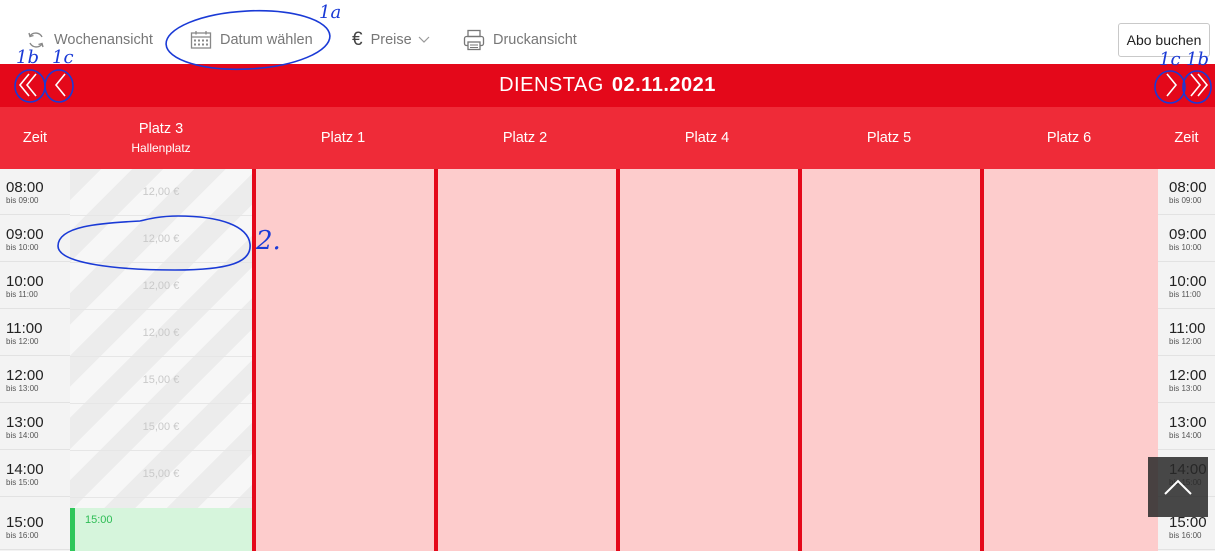 This screenshot has width=1215, height=551. What do you see at coordinates (1186, 138) in the screenshot?
I see `time-header-right: Zeit` at bounding box center [1186, 138].